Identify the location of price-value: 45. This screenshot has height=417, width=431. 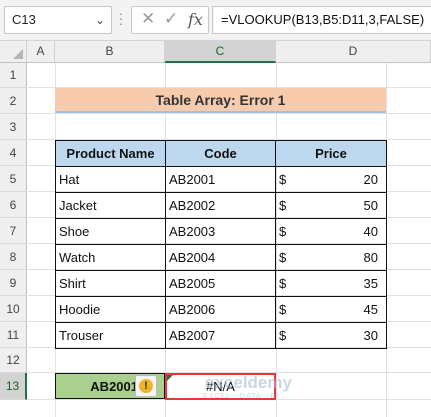
(370, 309).